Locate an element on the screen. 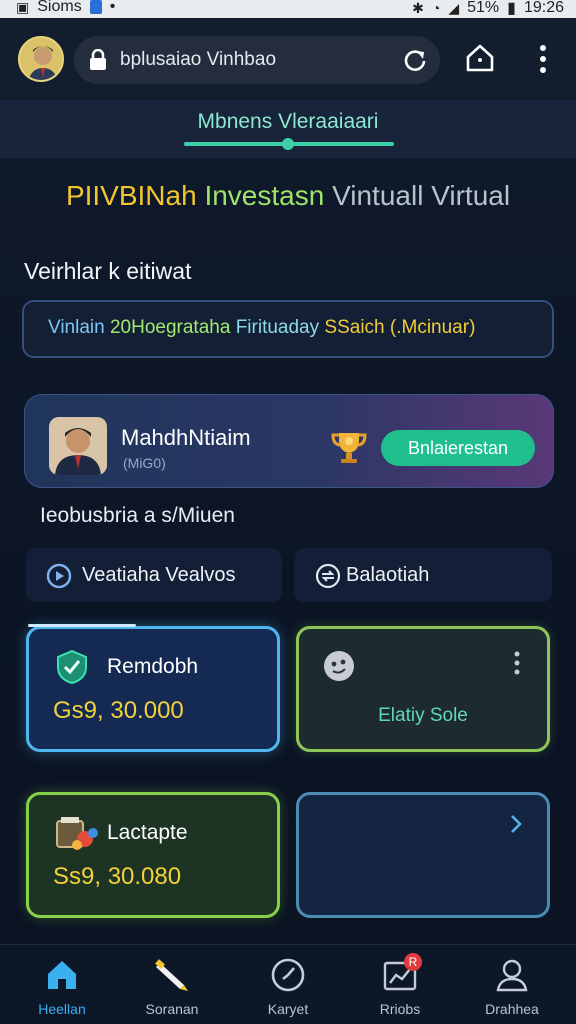 The width and height of the screenshot is (576, 1024). nav-label: Rriobs is located at coordinates (400, 1009).